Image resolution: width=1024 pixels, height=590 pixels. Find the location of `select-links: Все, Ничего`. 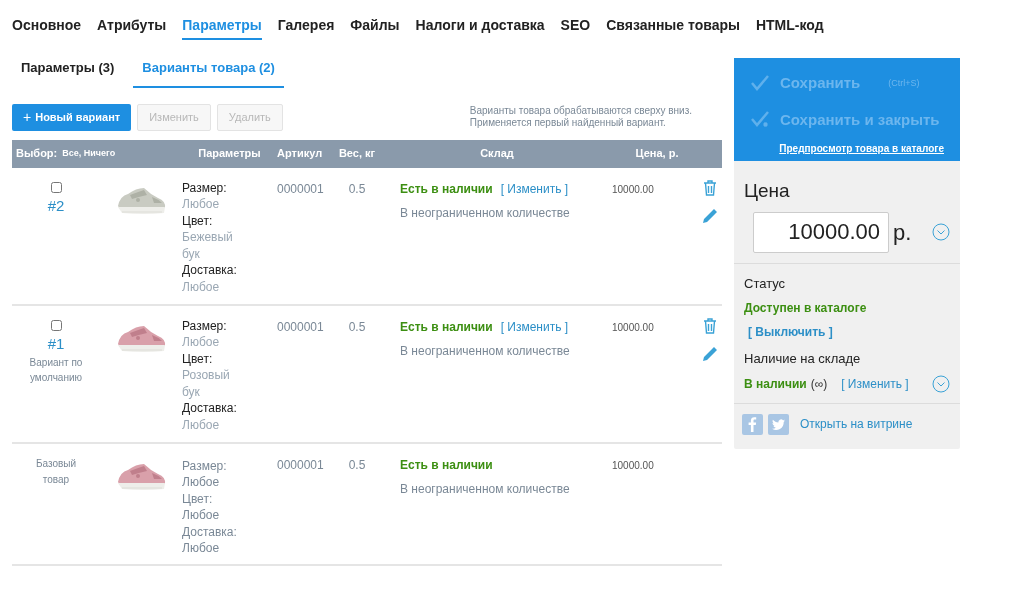

select-links: Все, Ничего is located at coordinates (89, 153).